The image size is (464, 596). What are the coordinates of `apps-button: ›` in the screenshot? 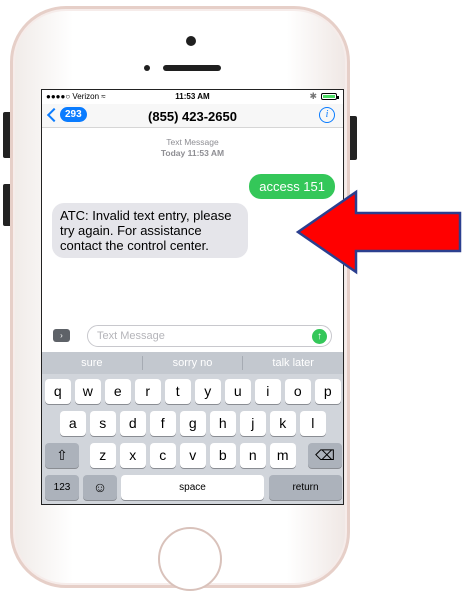 It's located at (61, 335).